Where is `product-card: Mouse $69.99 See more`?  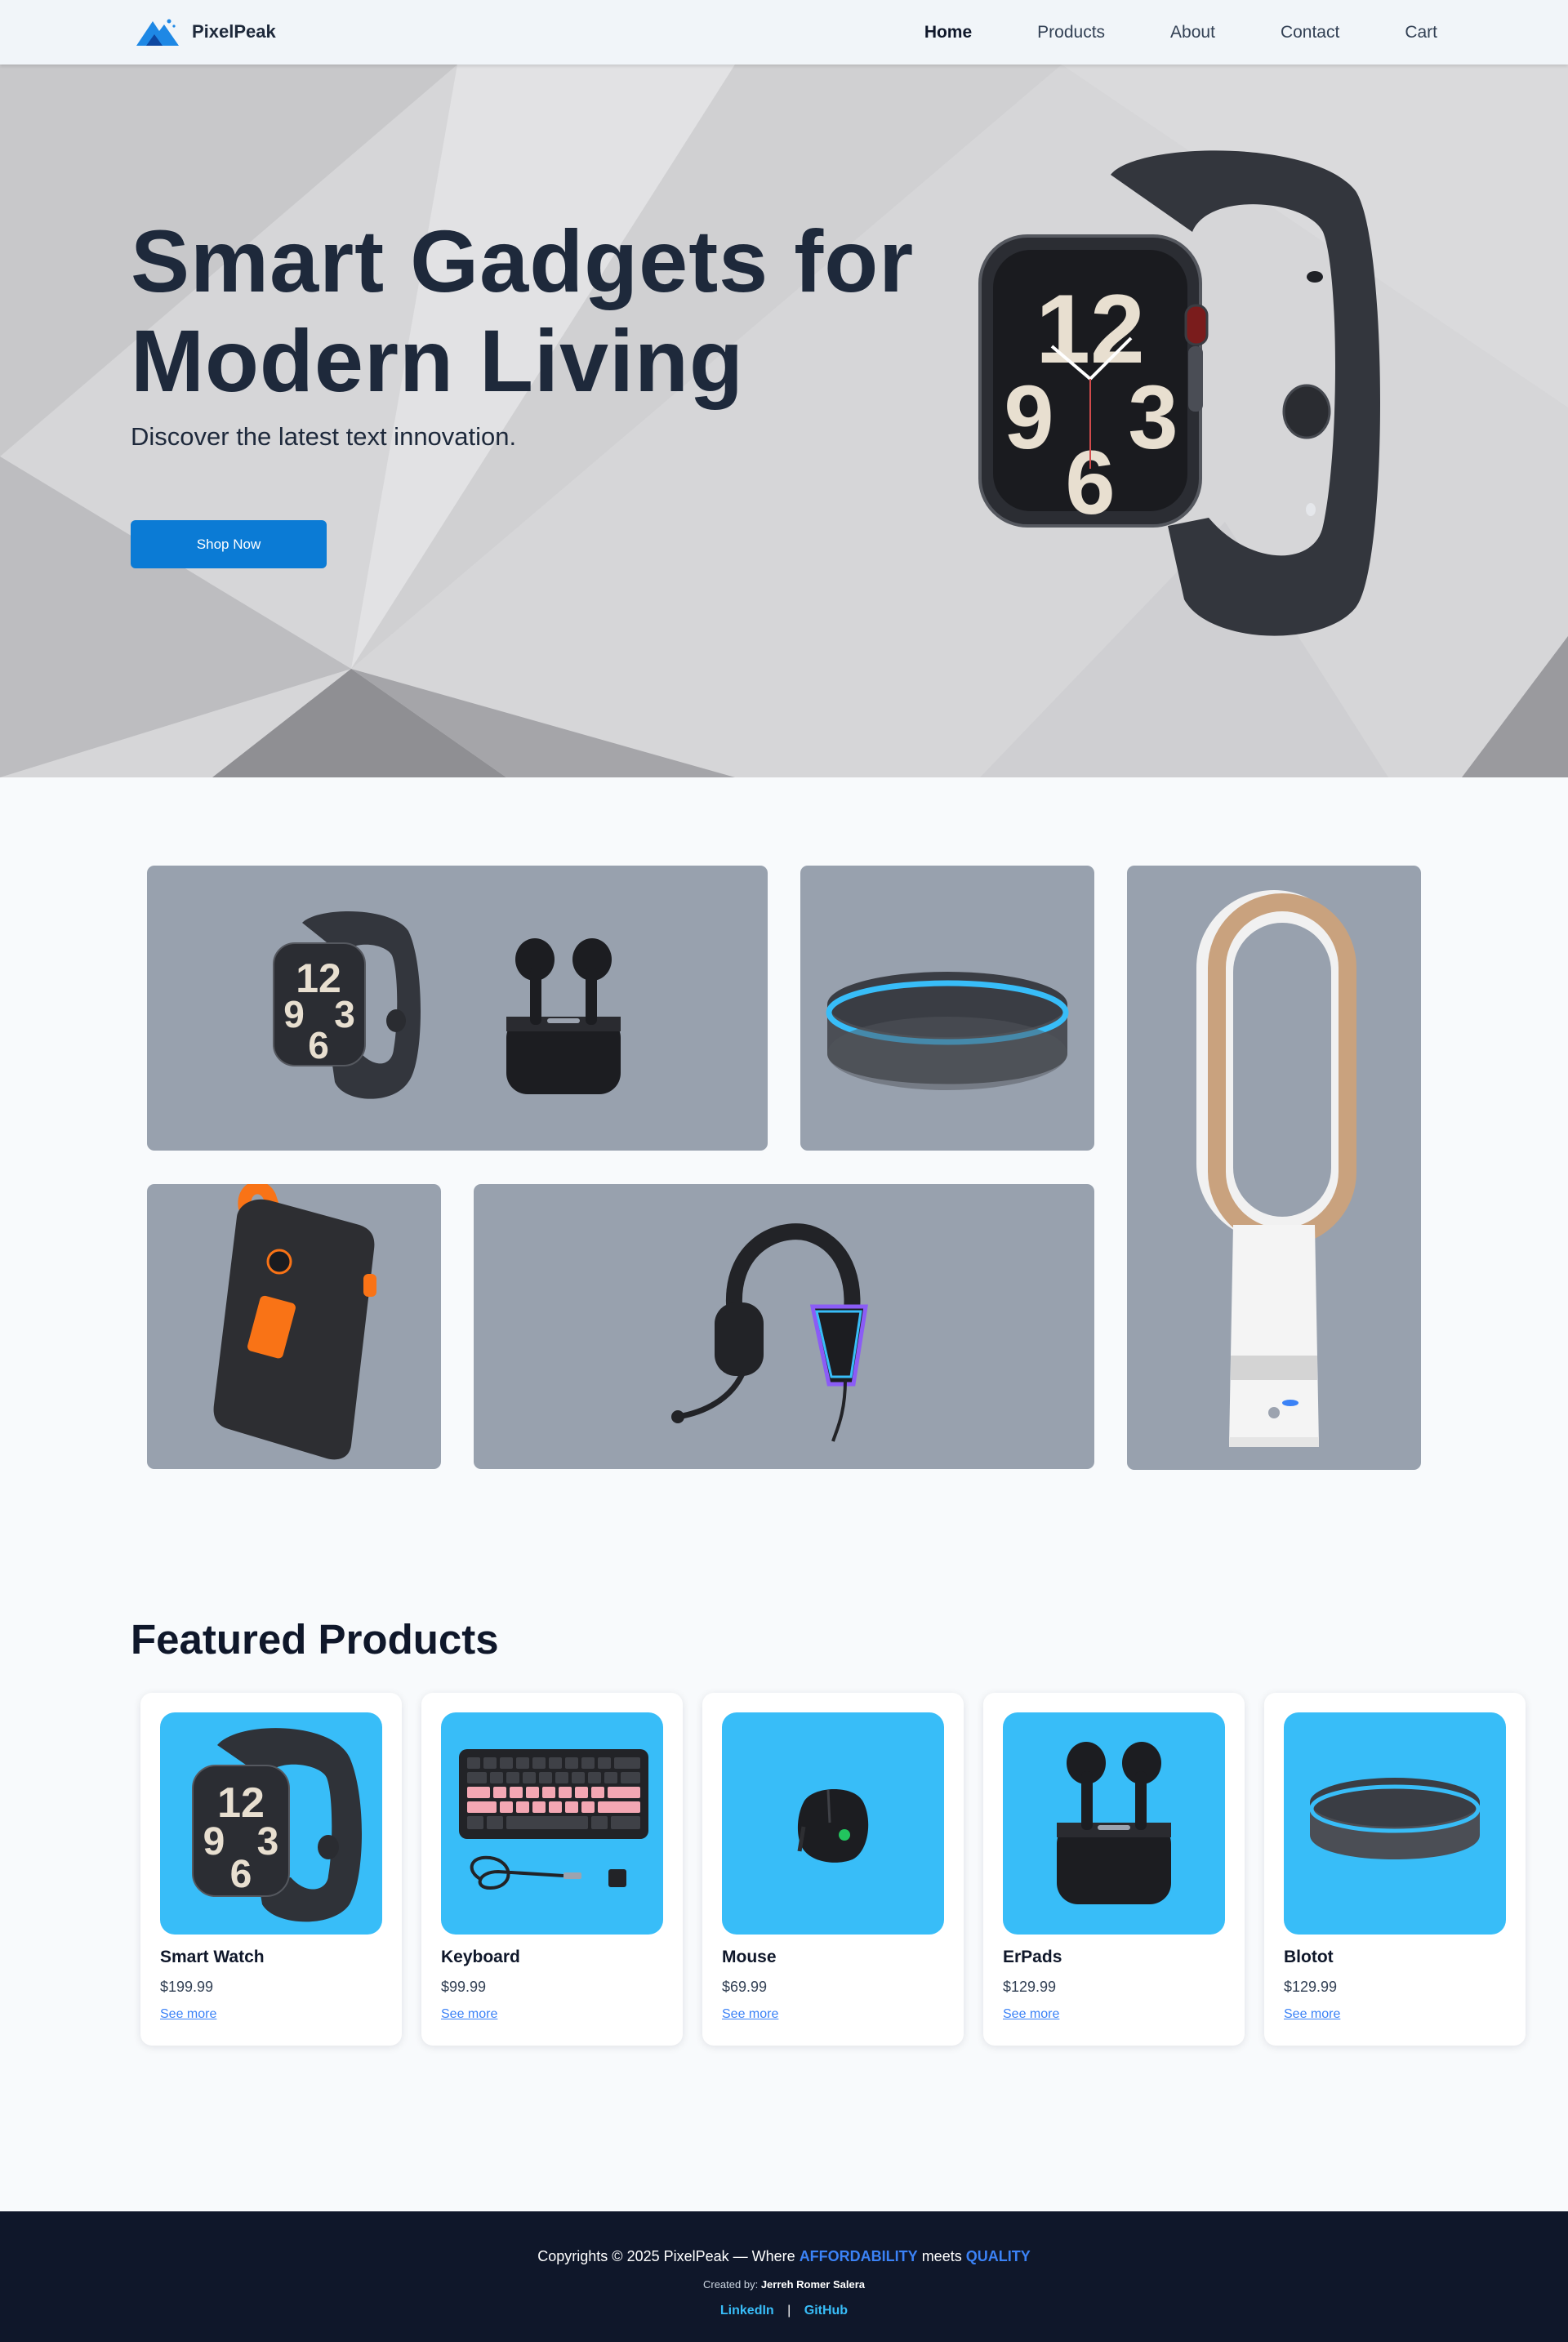 product-card: Mouse $69.99 See more is located at coordinates (833, 1869).